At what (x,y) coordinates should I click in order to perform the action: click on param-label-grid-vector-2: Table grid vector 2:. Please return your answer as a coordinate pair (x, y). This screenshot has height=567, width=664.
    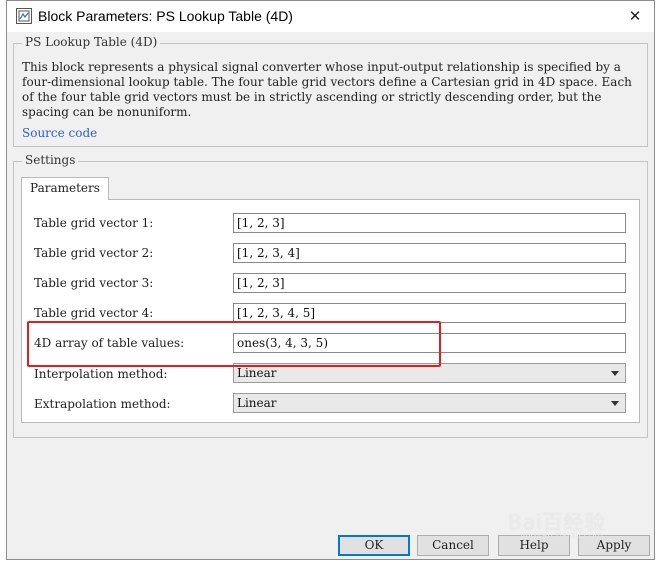
    Looking at the image, I should click on (94, 253).